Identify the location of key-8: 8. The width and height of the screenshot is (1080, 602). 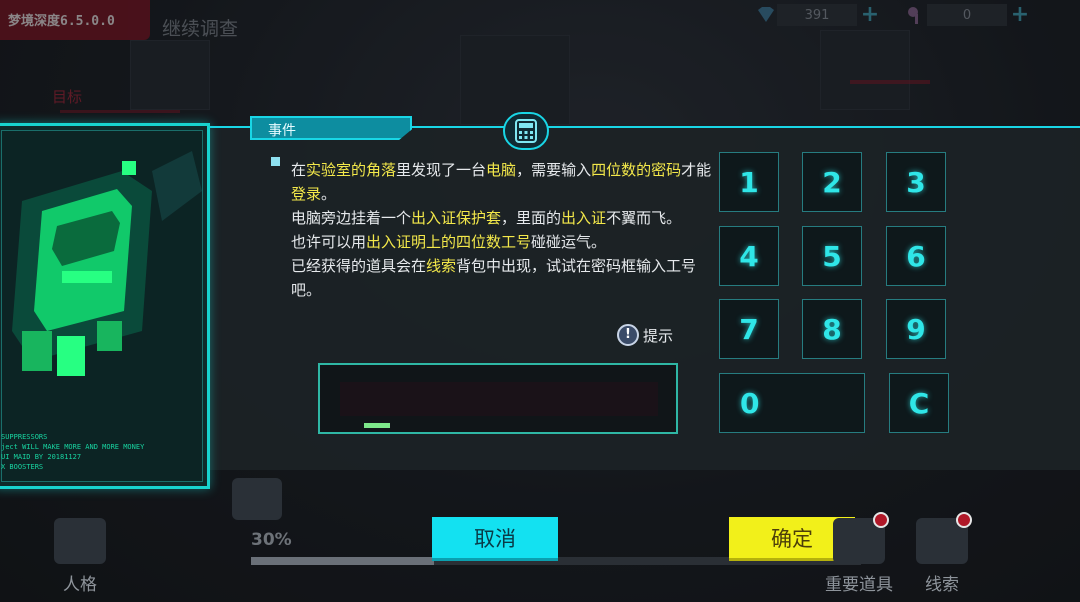
(832, 329).